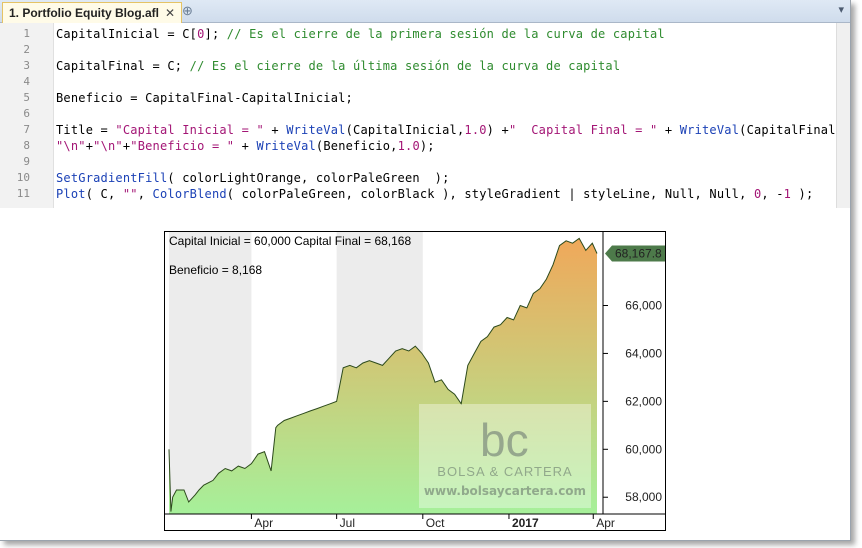 The width and height of the screenshot is (862, 548). I want to click on code-token: , -, so click(772, 194).